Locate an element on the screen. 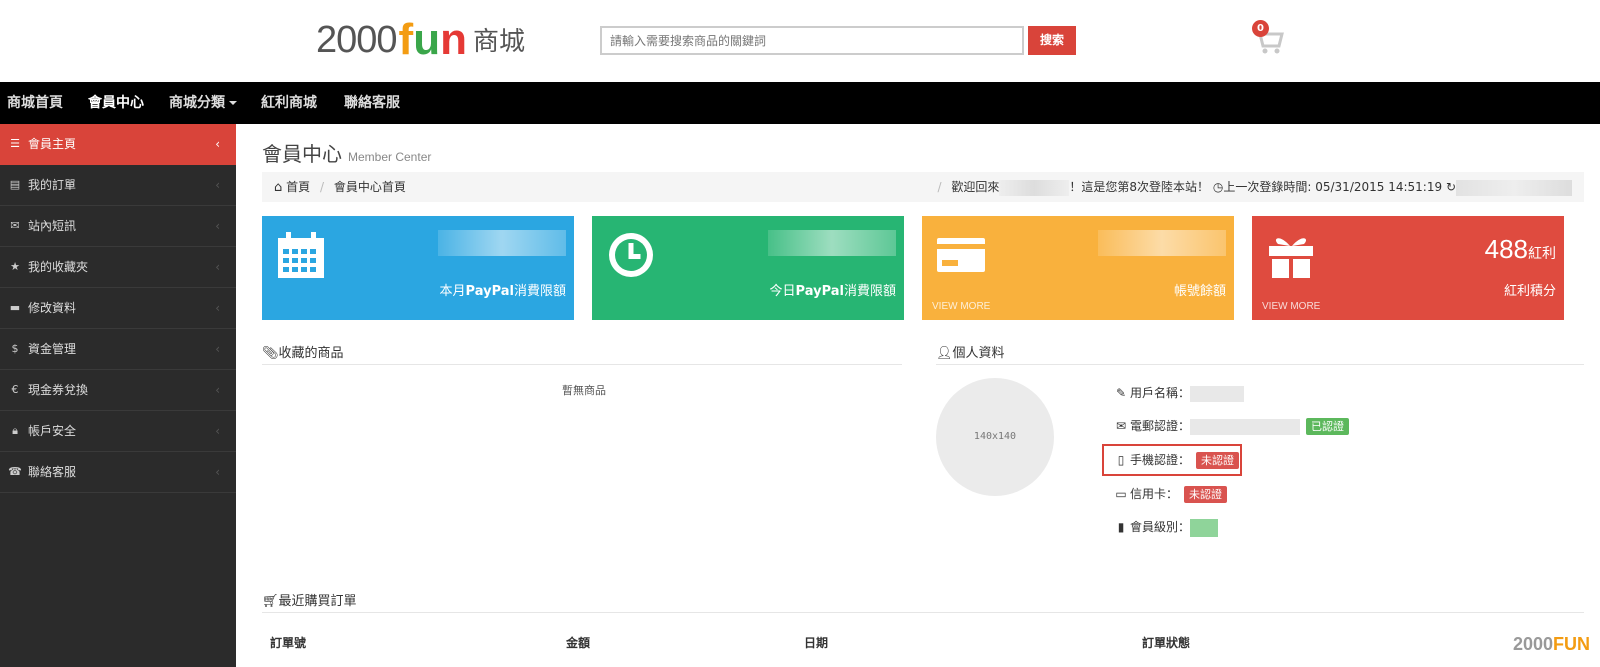 This screenshot has height=667, width=1600. status-badge: 已認證 is located at coordinates (1328, 426).